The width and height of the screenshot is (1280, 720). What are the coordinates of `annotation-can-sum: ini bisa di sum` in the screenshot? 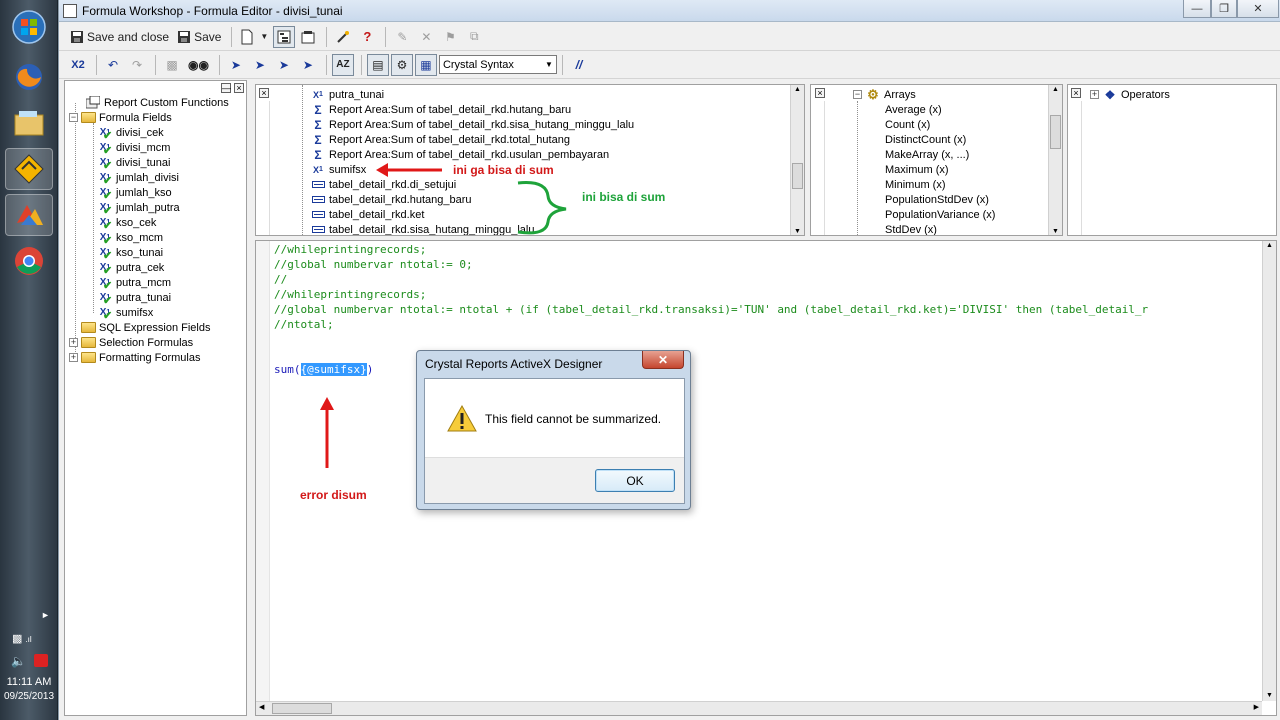 It's located at (624, 197).